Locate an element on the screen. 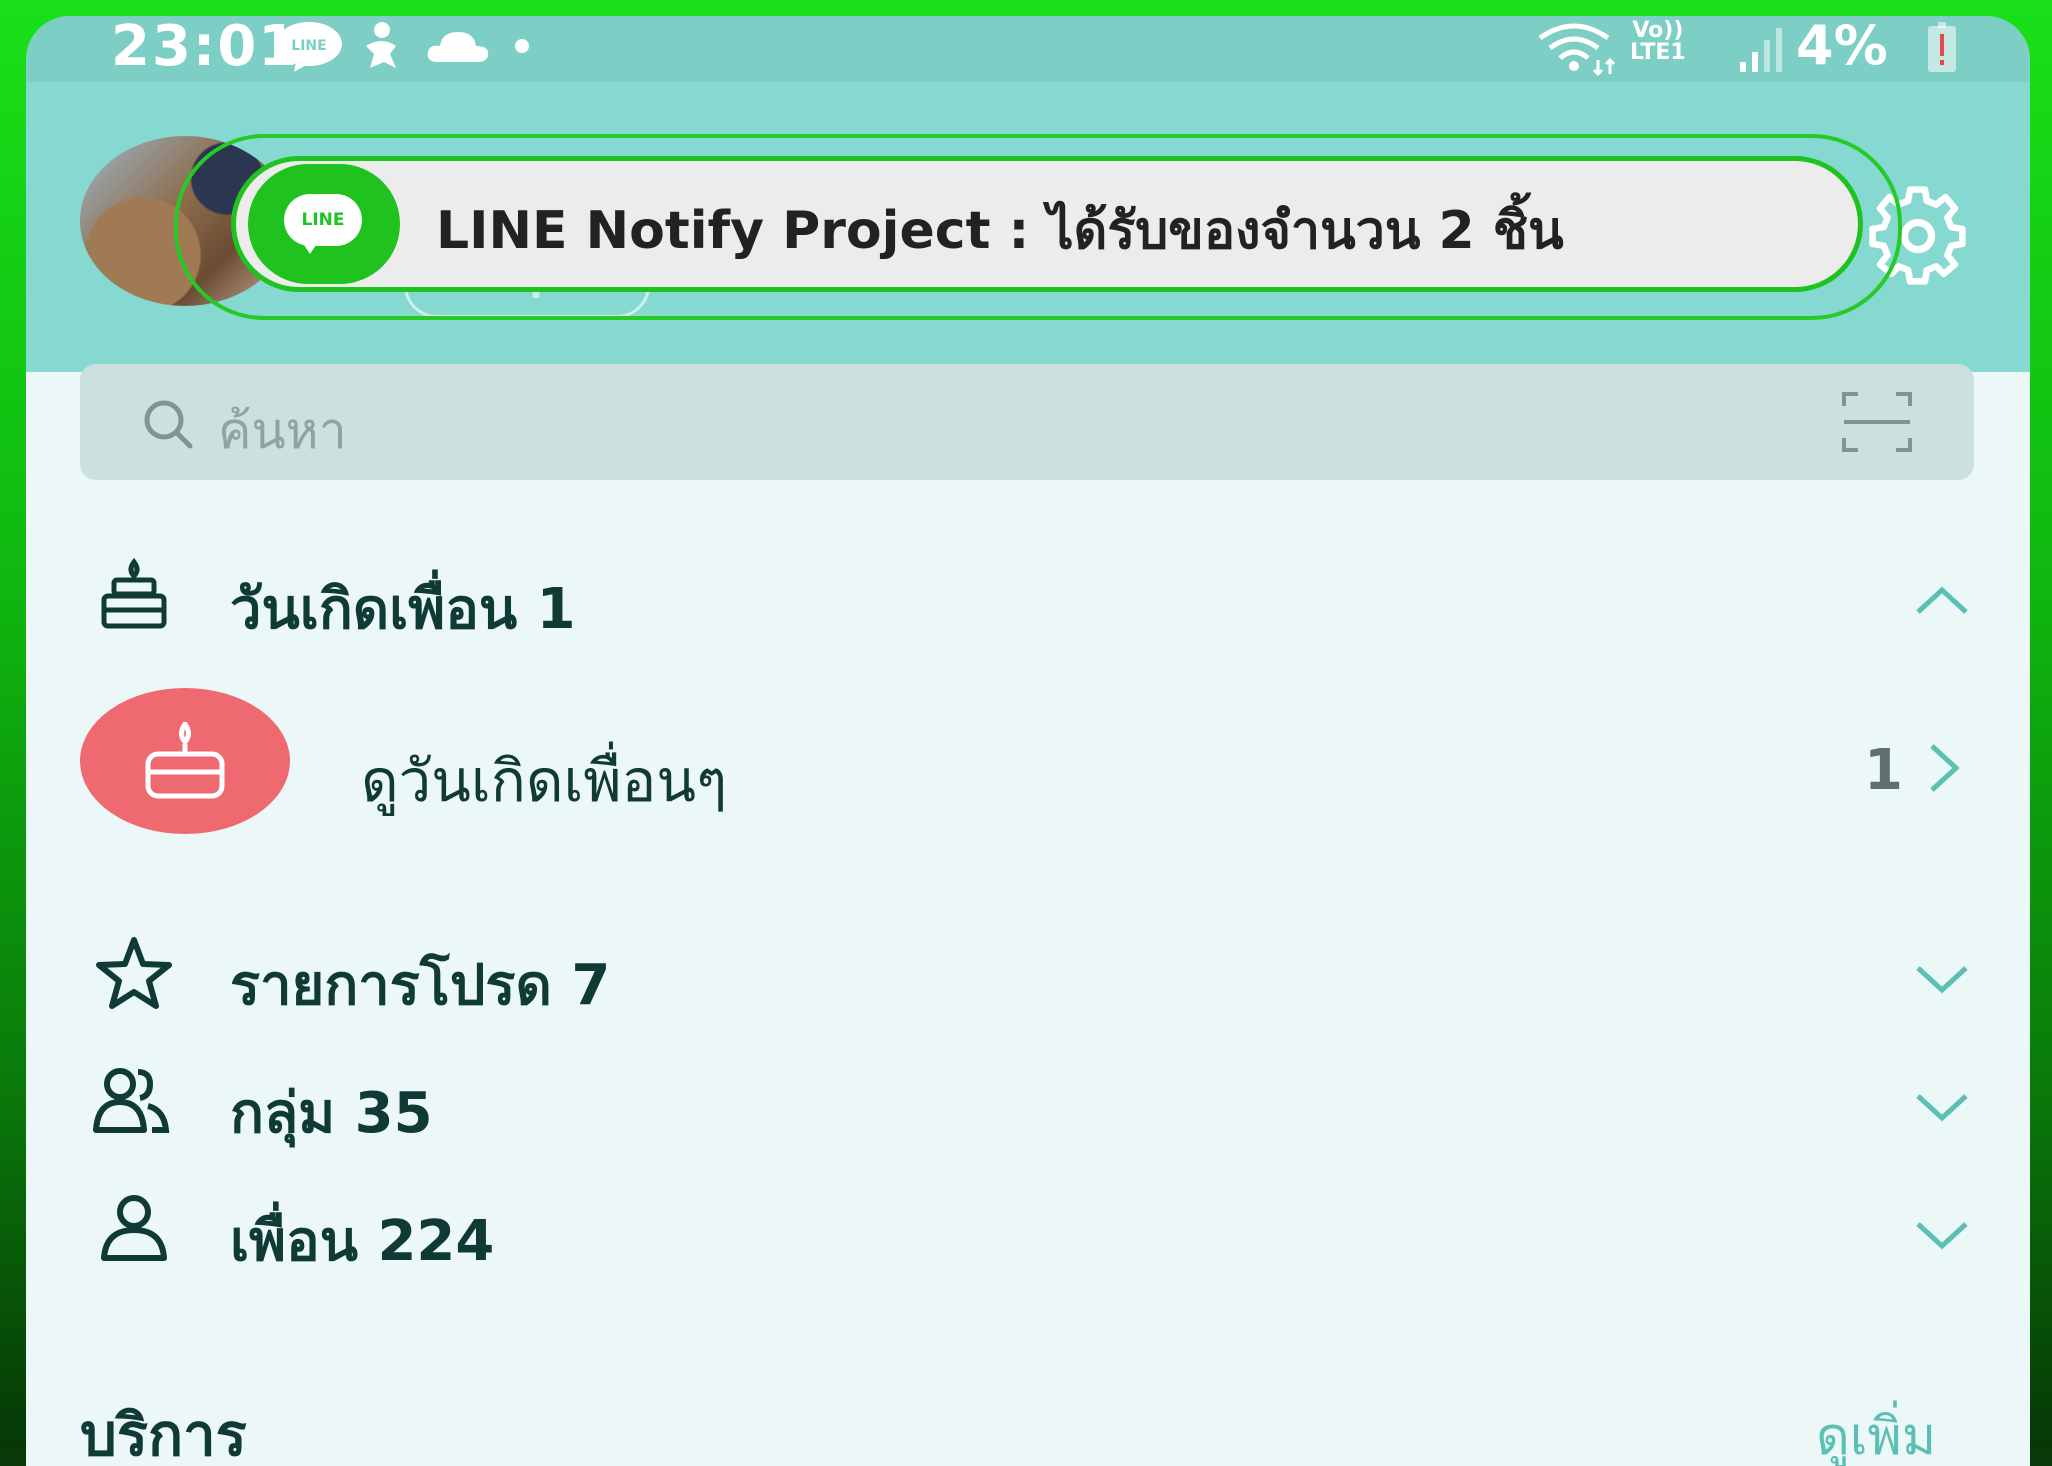 This screenshot has height=1466, width=2052. status-time: 23:01 is located at coordinates (205, 47).